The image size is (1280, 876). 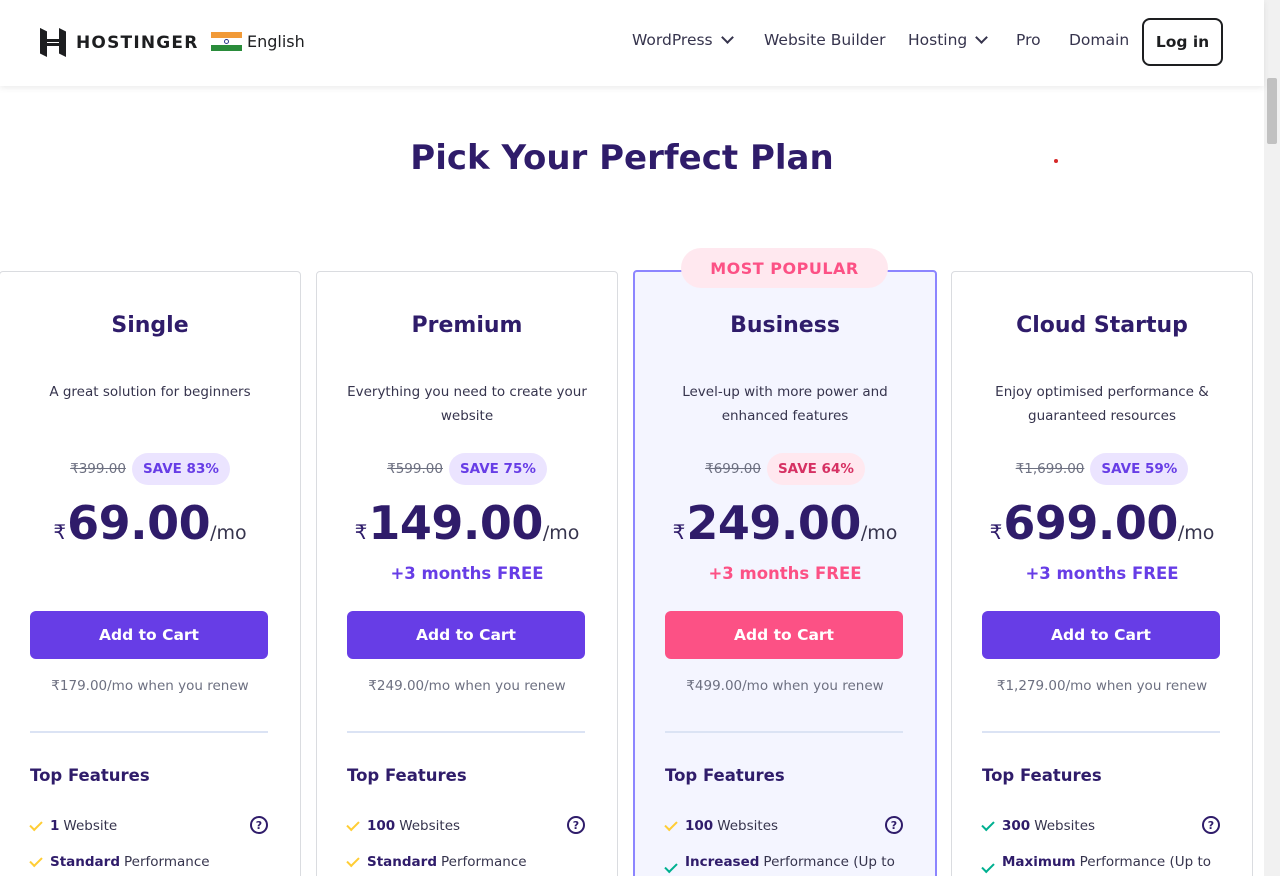 I want to click on discount-row: ₹1,699.00 SAVE 59%, so click(x=1102, y=469).